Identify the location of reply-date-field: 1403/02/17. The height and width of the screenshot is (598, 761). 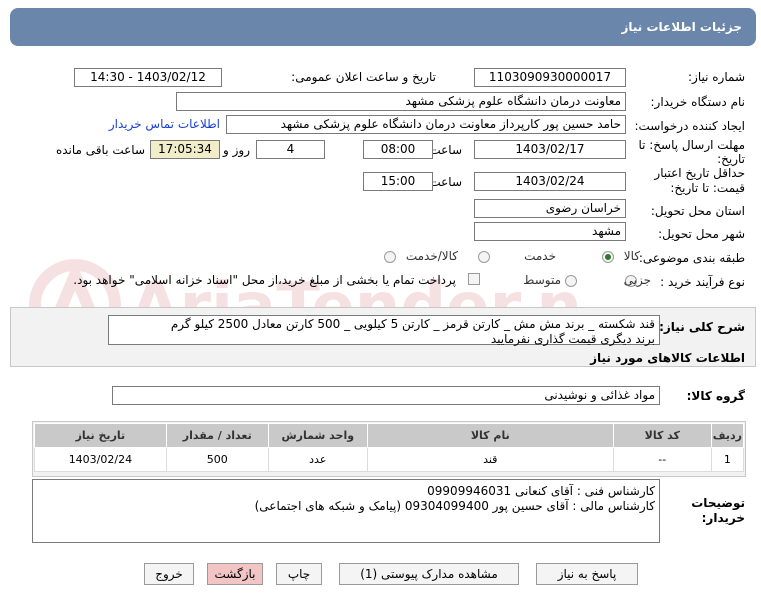
(550, 149).